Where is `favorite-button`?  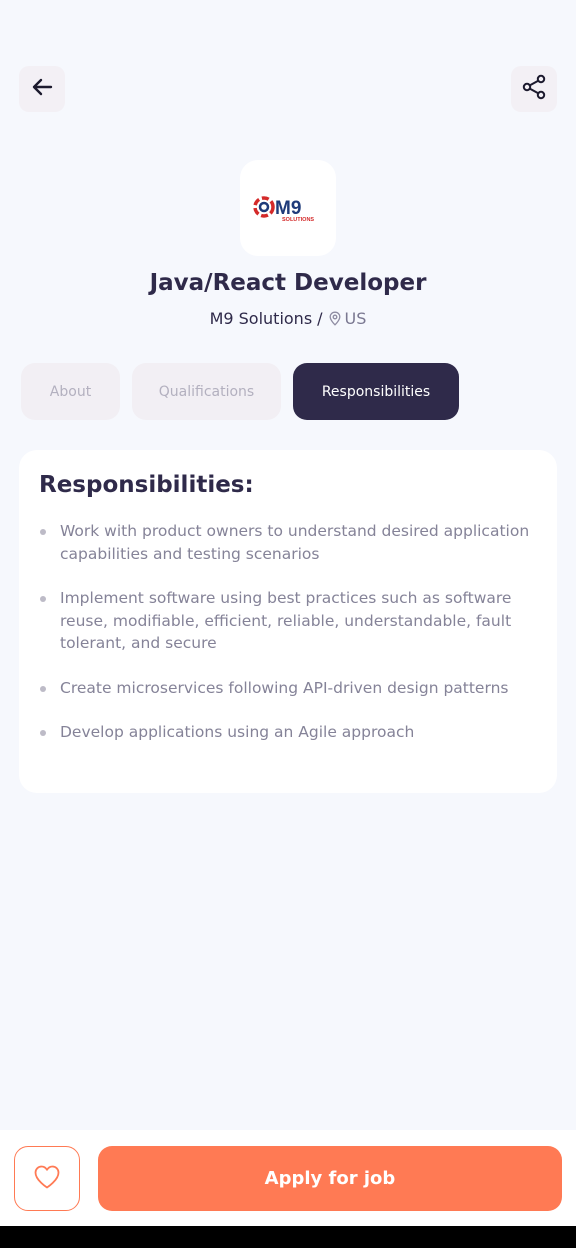
favorite-button is located at coordinates (47, 1178).